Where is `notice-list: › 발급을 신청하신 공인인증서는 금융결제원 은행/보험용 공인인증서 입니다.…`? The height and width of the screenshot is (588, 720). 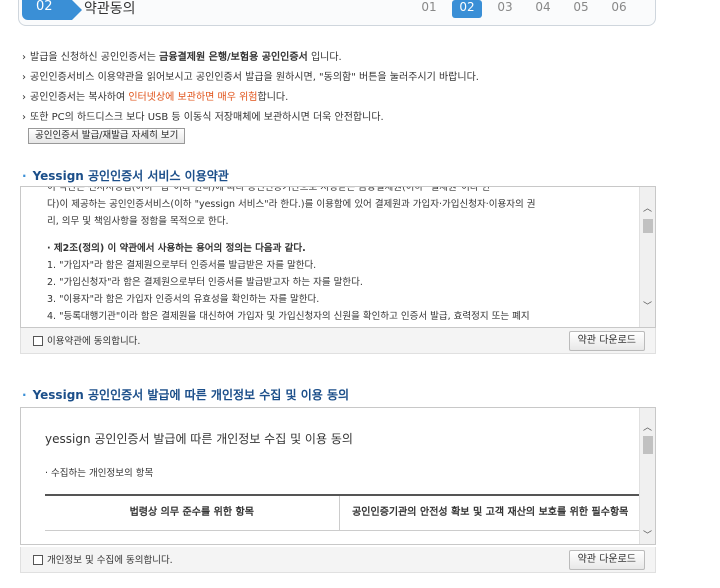
notice-list: › 발급을 신청하신 공인인증서는 금융결제원 은행/보험용 공인인증서 입니다.… is located at coordinates (342, 88).